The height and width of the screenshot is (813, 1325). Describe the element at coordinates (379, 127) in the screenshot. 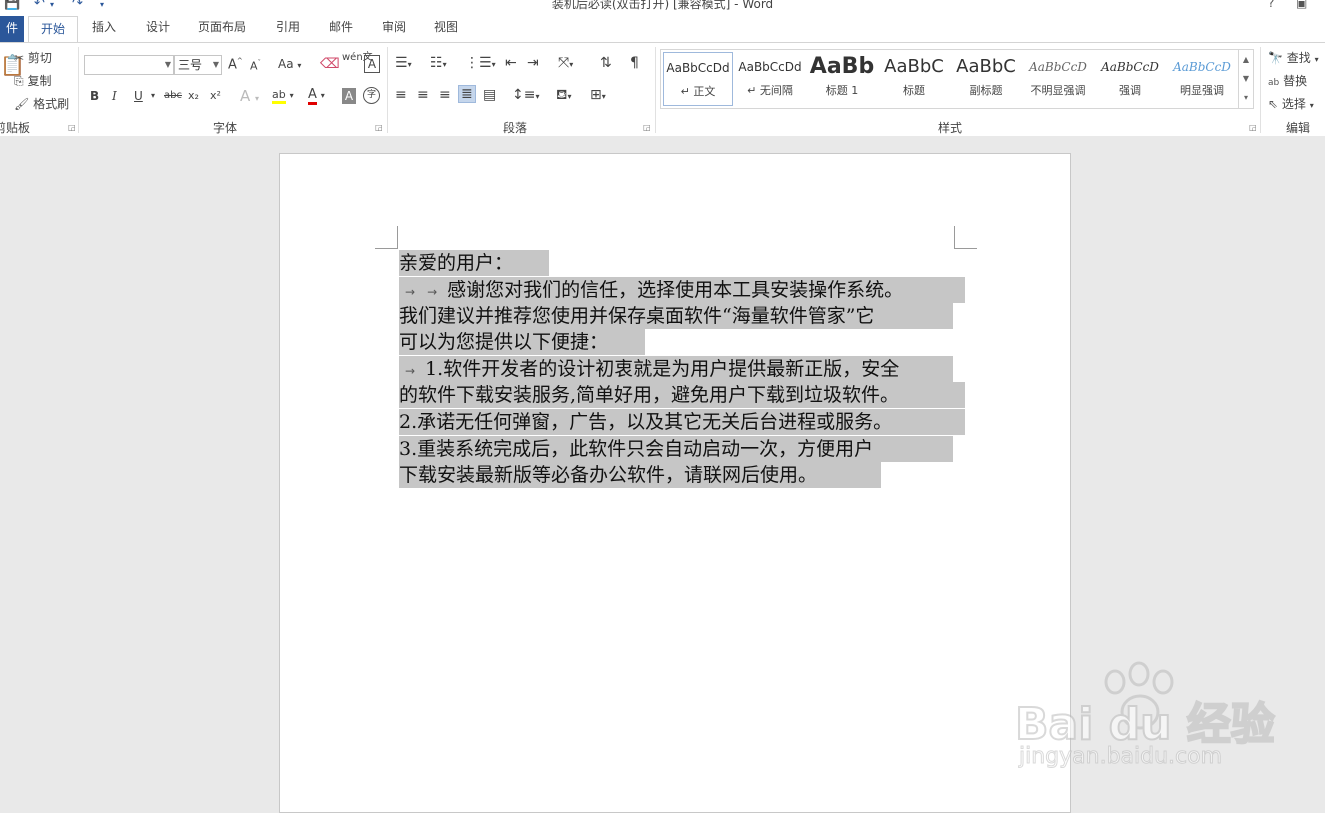

I see `font-launcher-icon: ◲` at that location.